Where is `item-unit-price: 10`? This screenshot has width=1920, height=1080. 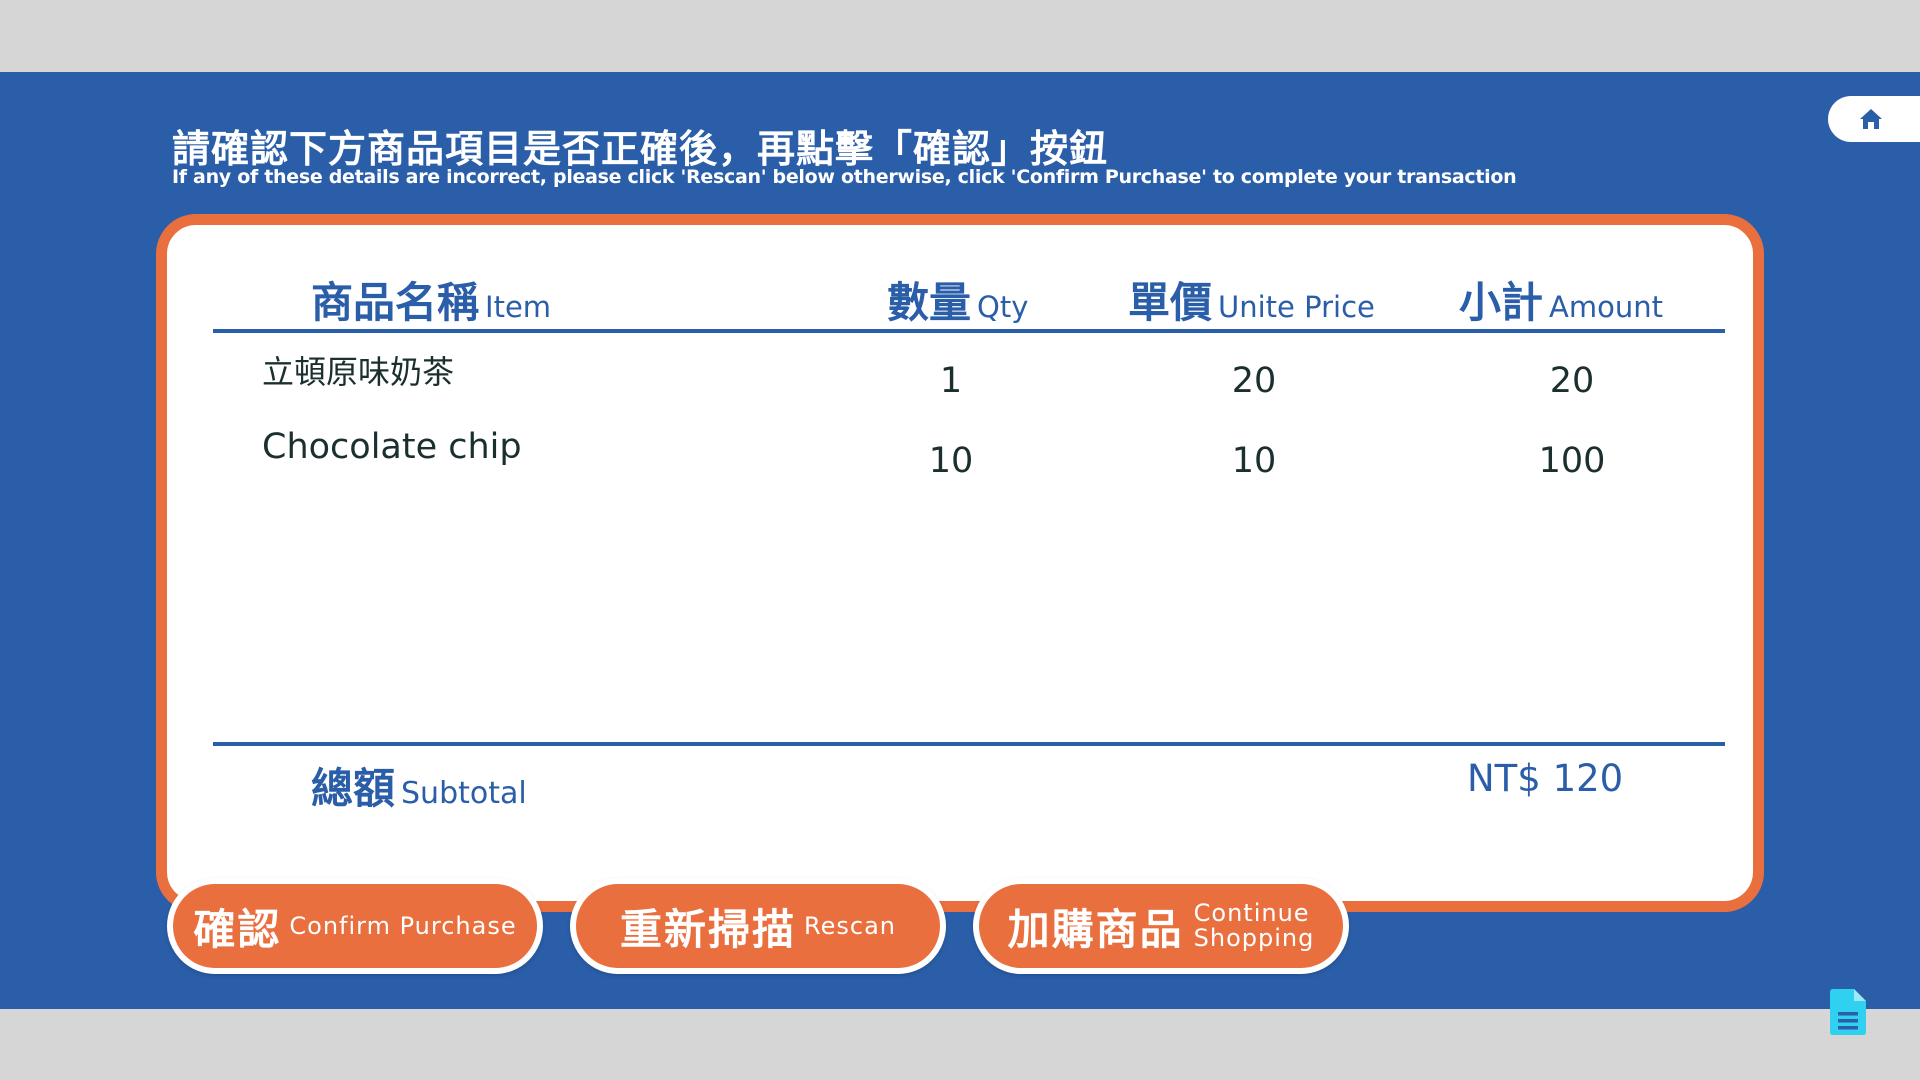 item-unit-price: 10 is located at coordinates (1254, 461).